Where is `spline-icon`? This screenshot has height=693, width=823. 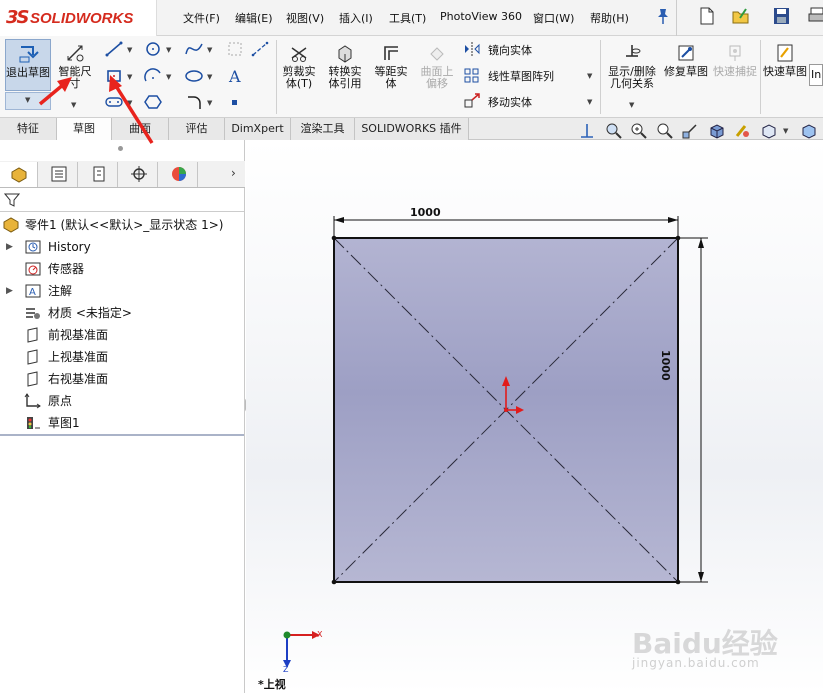
spline-icon is located at coordinates (194, 49).